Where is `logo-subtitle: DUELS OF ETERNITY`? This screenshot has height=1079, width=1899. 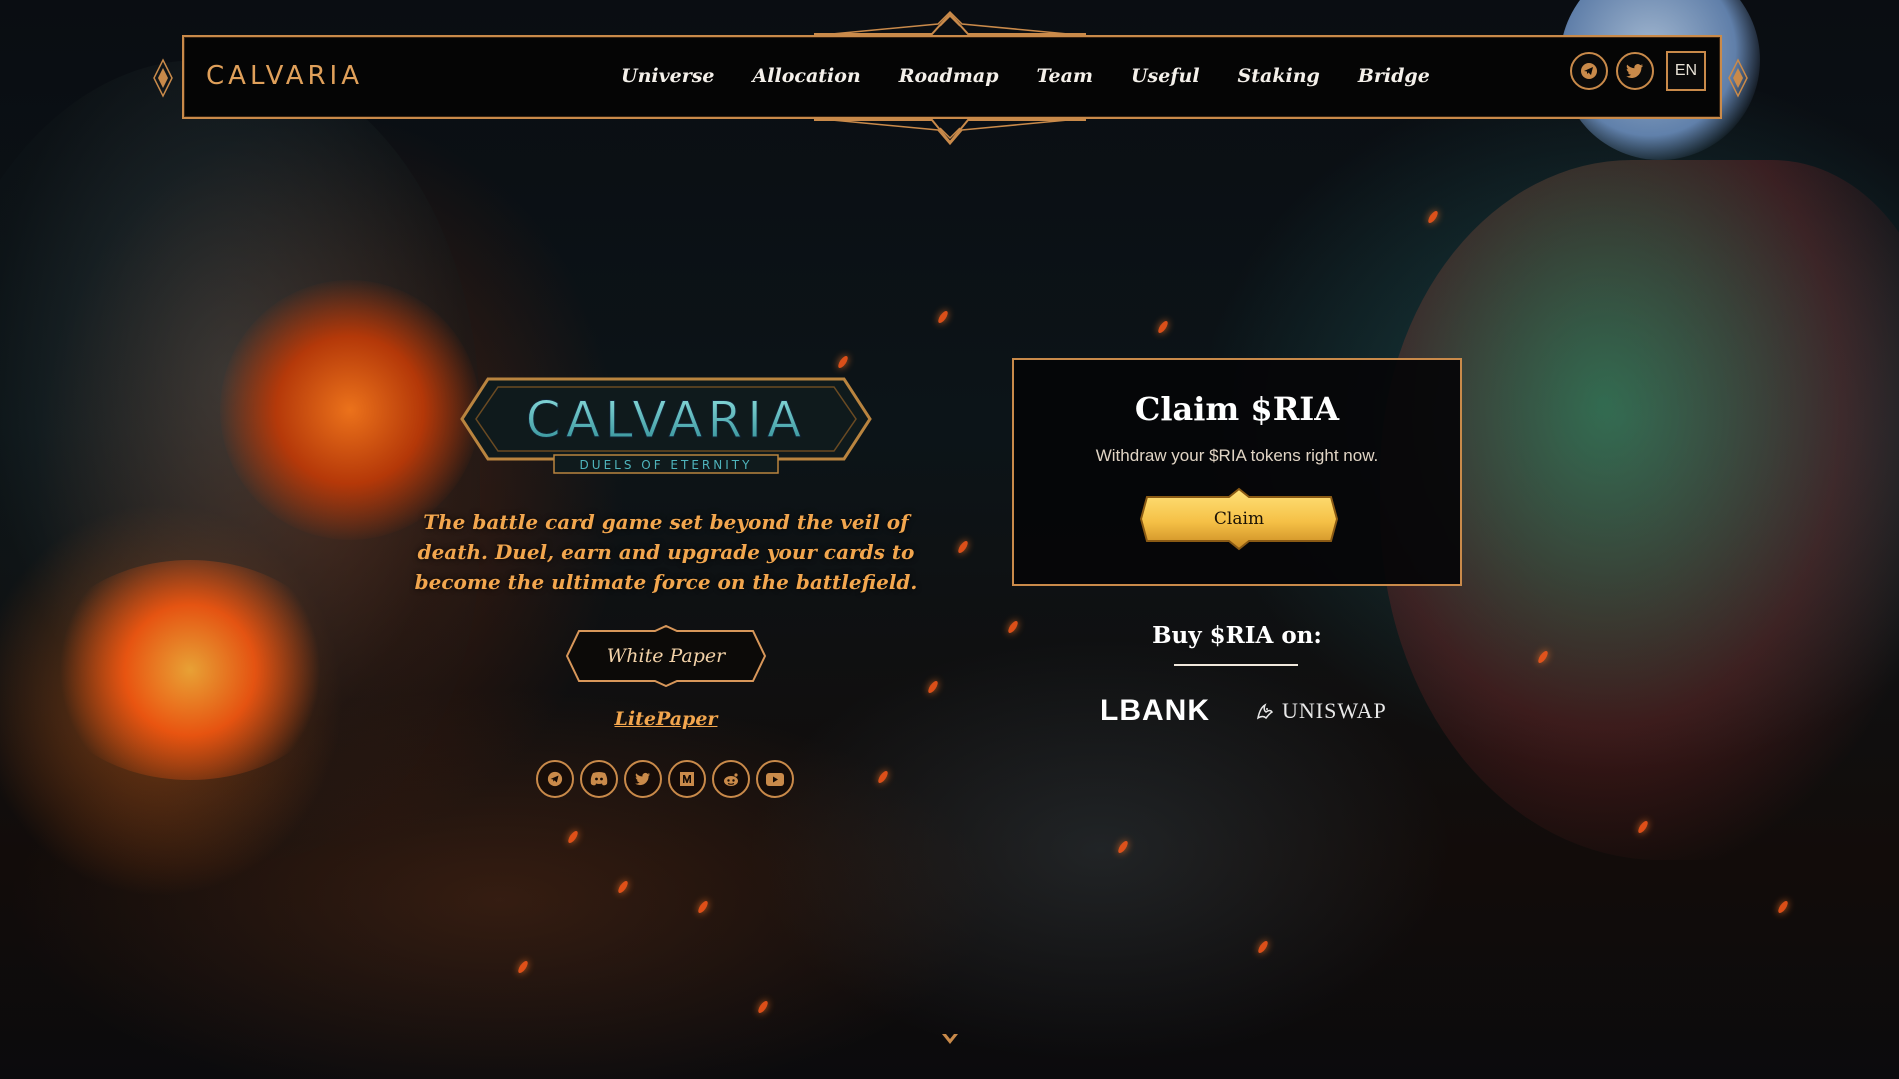
logo-subtitle: DUELS OF ETERNITY is located at coordinates (666, 465).